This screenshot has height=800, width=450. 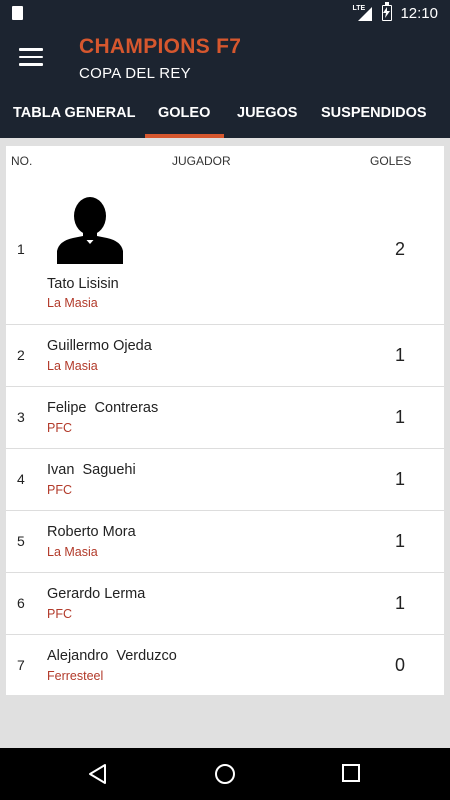 What do you see at coordinates (98, 774) in the screenshot?
I see `back-icon` at bounding box center [98, 774].